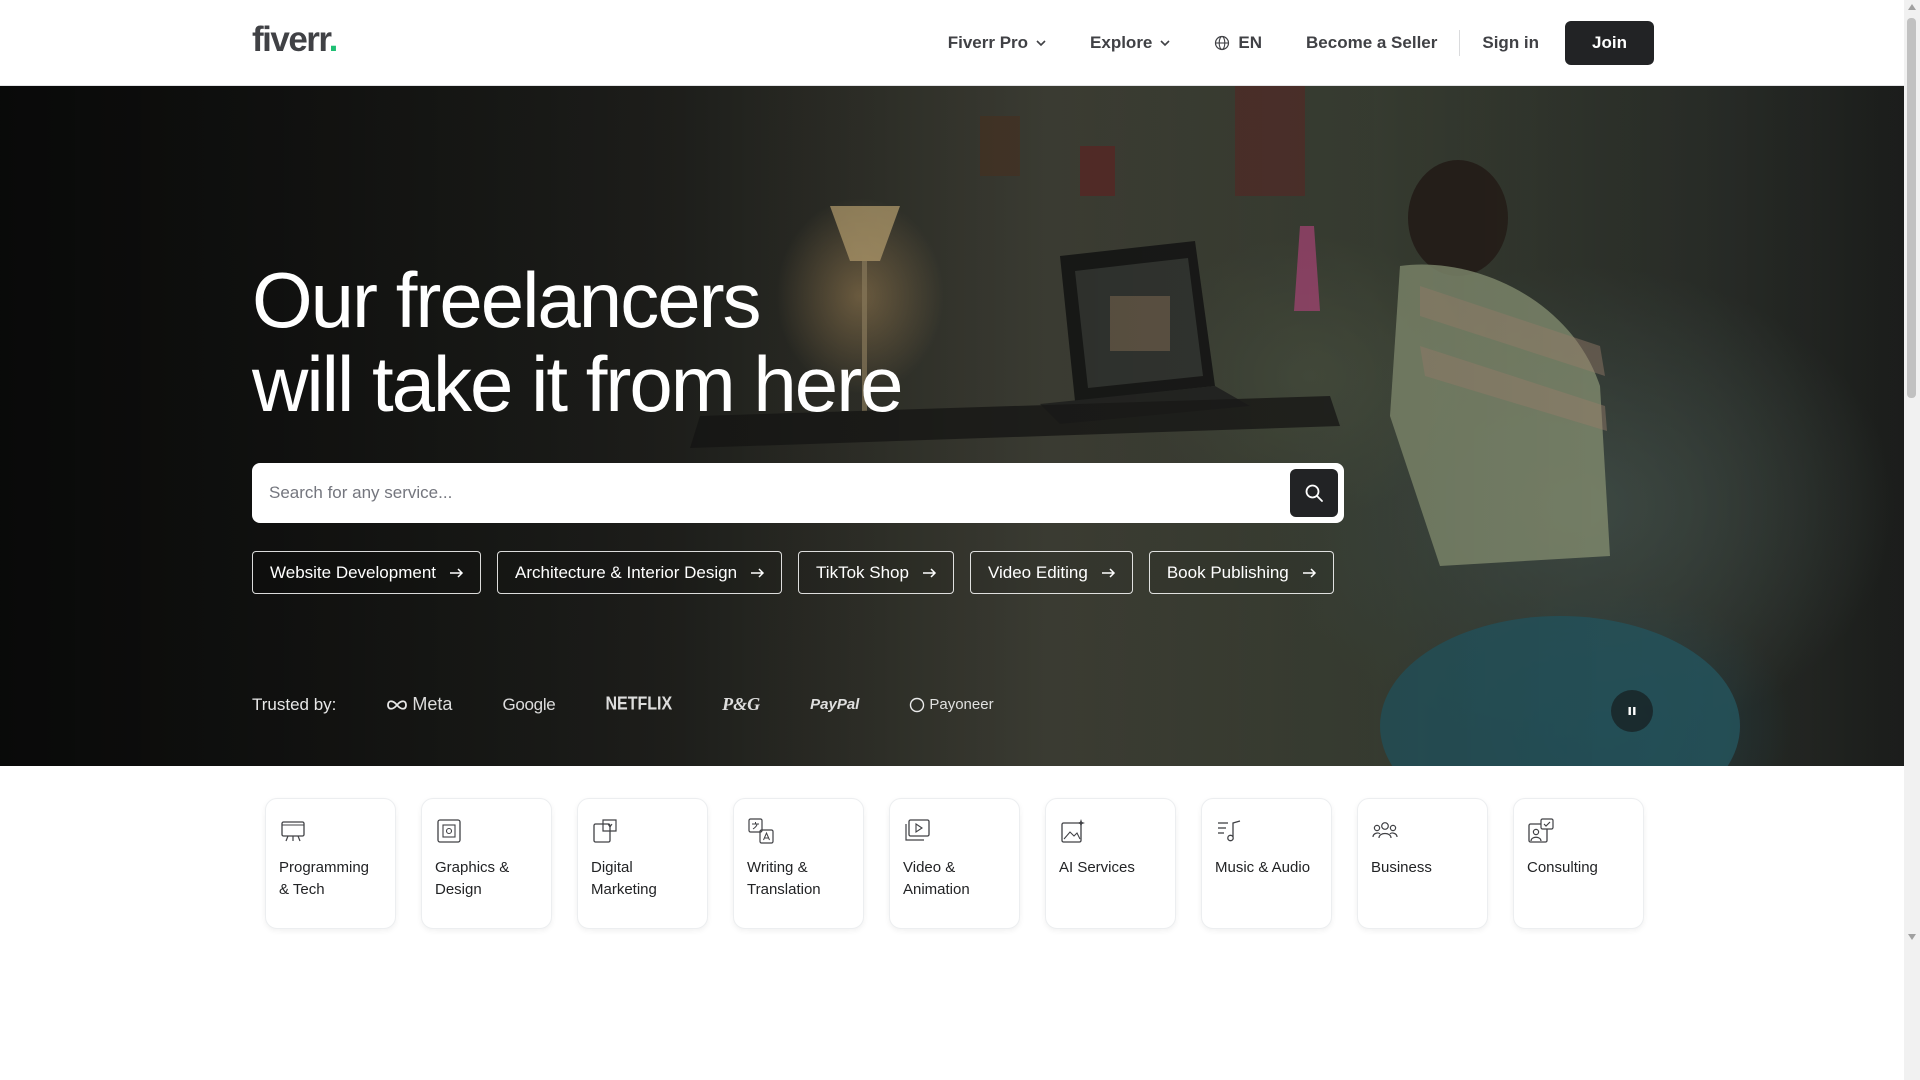 The width and height of the screenshot is (1920, 1080). Describe the element at coordinates (529, 704) in the screenshot. I see `google-logo: Google` at that location.